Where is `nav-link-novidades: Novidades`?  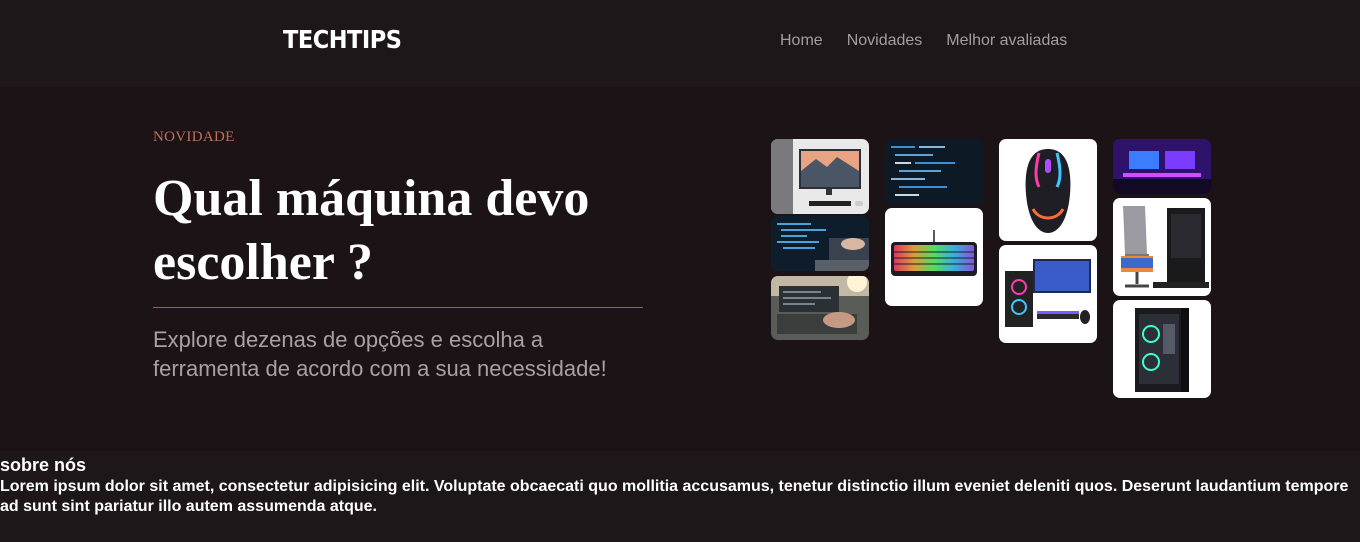
nav-link-novidades: Novidades is located at coordinates (885, 41).